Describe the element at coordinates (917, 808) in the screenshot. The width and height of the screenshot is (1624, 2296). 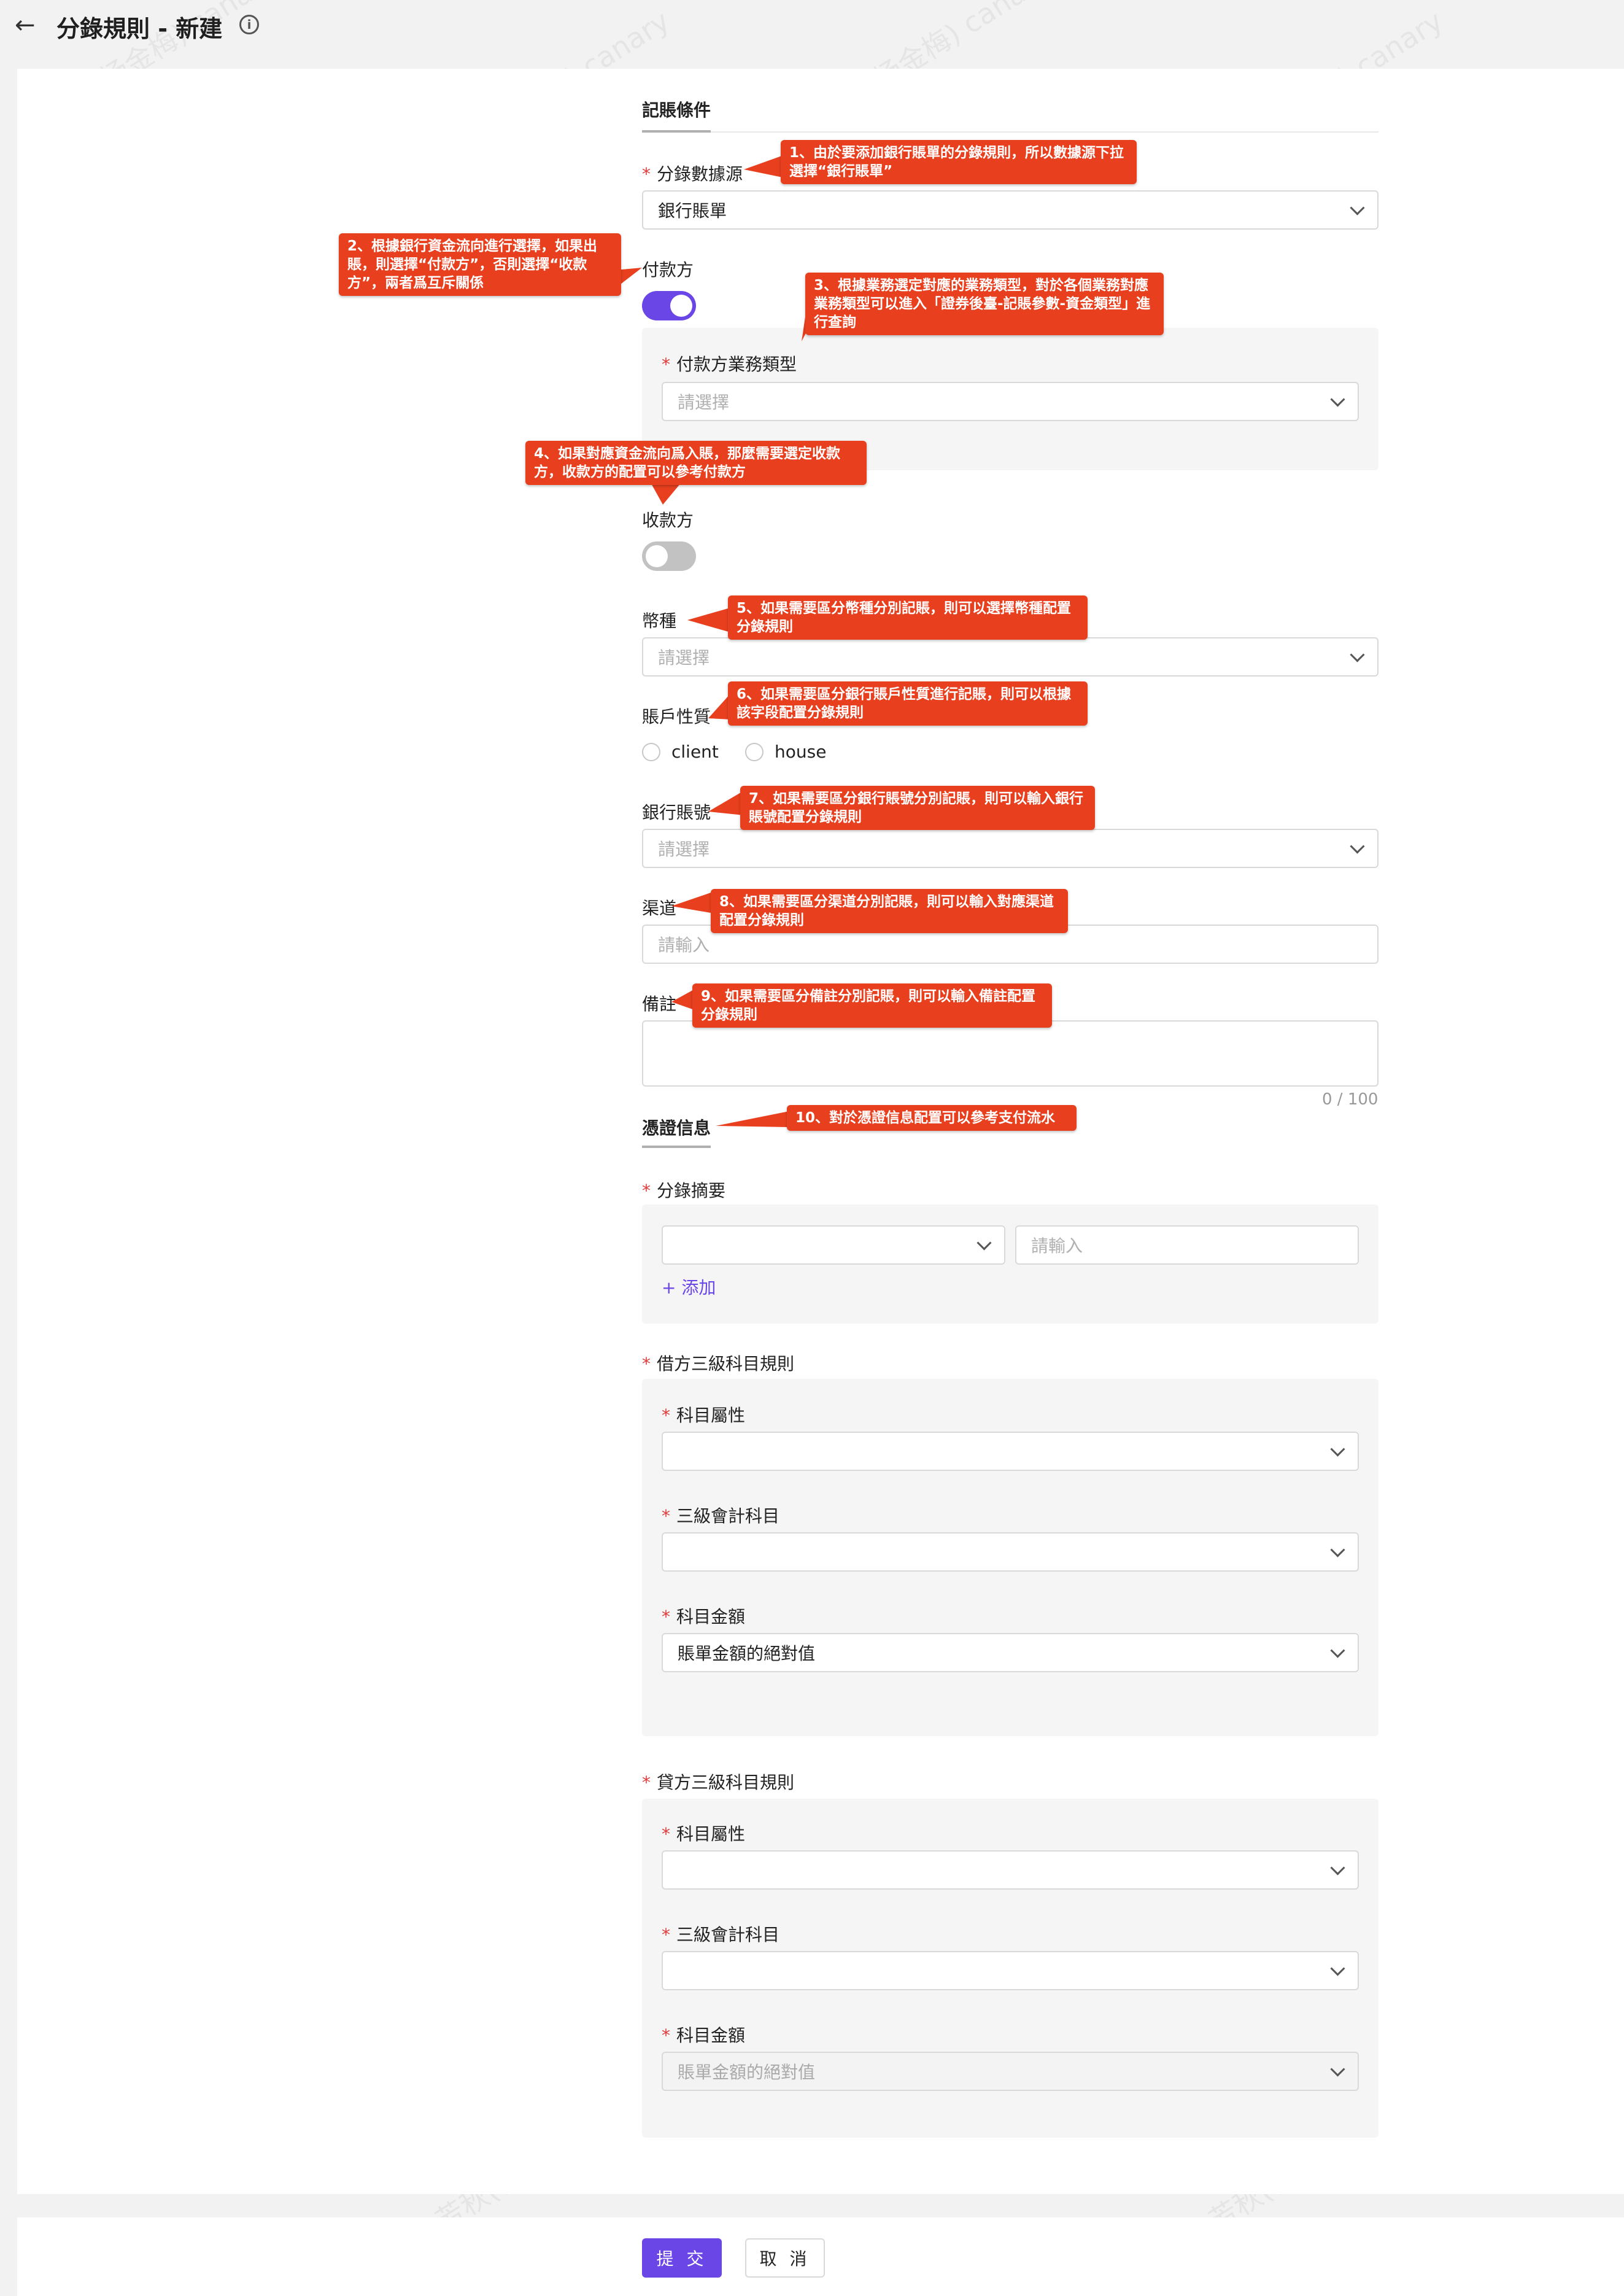
I see `annotation-callout: 7、如果需要區分銀行賬號分別記賬，則可以輸入銀行賬號配置分錄規則` at that location.